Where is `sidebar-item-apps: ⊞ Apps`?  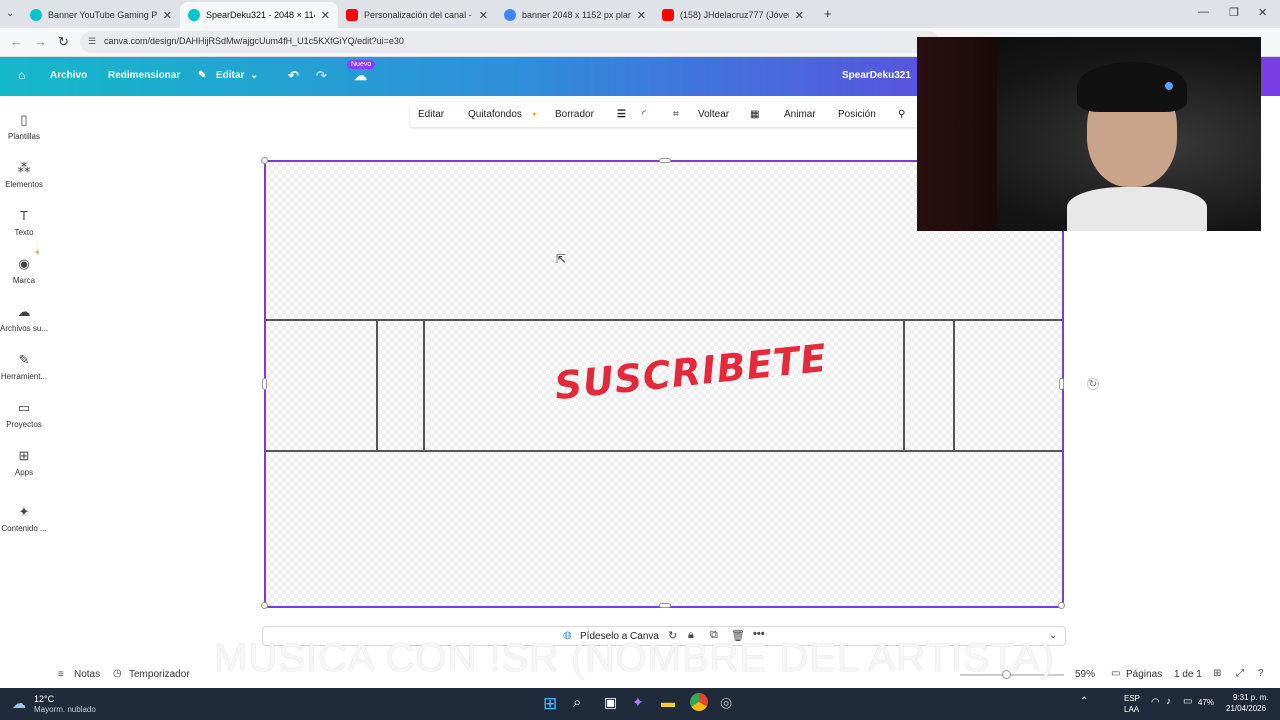 sidebar-item-apps: ⊞ Apps is located at coordinates (24, 462).